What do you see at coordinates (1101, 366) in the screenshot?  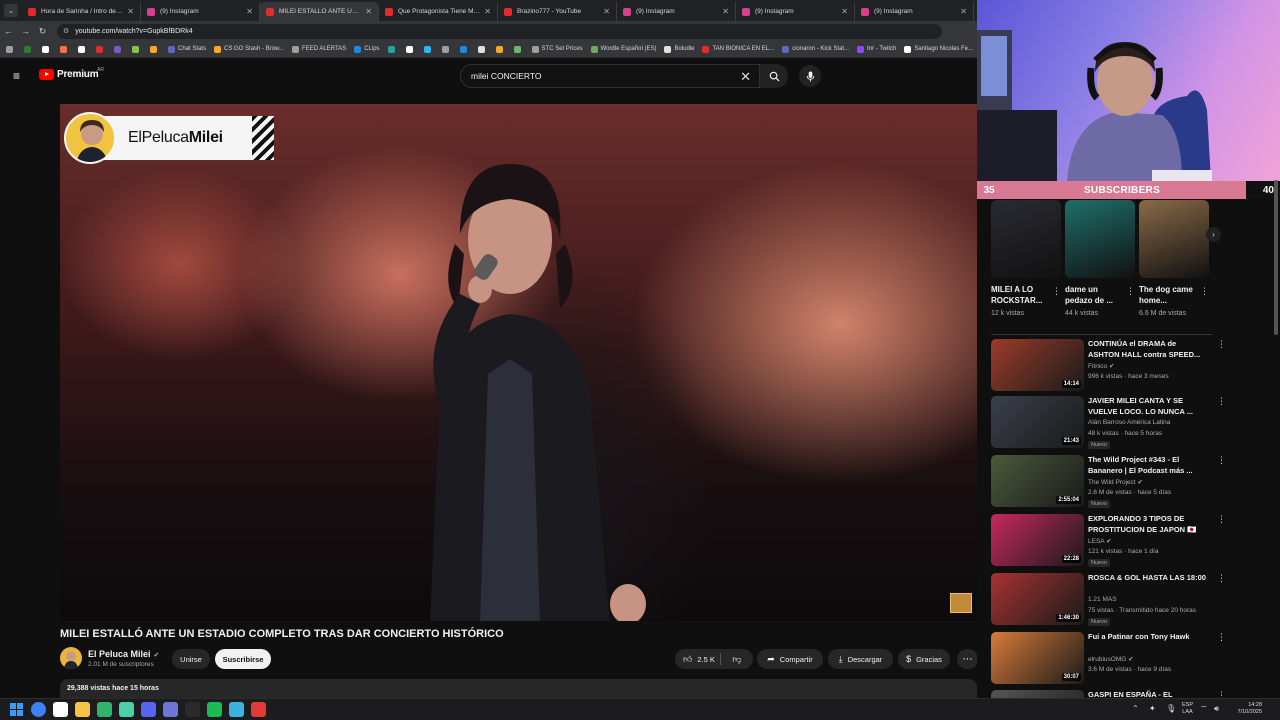 I see `recommended-channel: Fitnico ✔` at bounding box center [1101, 366].